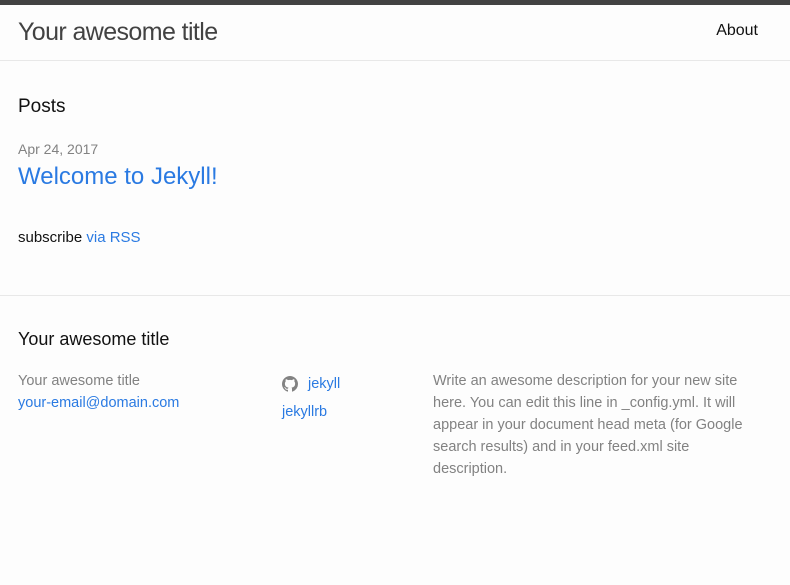 This screenshot has height=585, width=790. What do you see at coordinates (113, 237) in the screenshot?
I see `rss-link: via RSS` at bounding box center [113, 237].